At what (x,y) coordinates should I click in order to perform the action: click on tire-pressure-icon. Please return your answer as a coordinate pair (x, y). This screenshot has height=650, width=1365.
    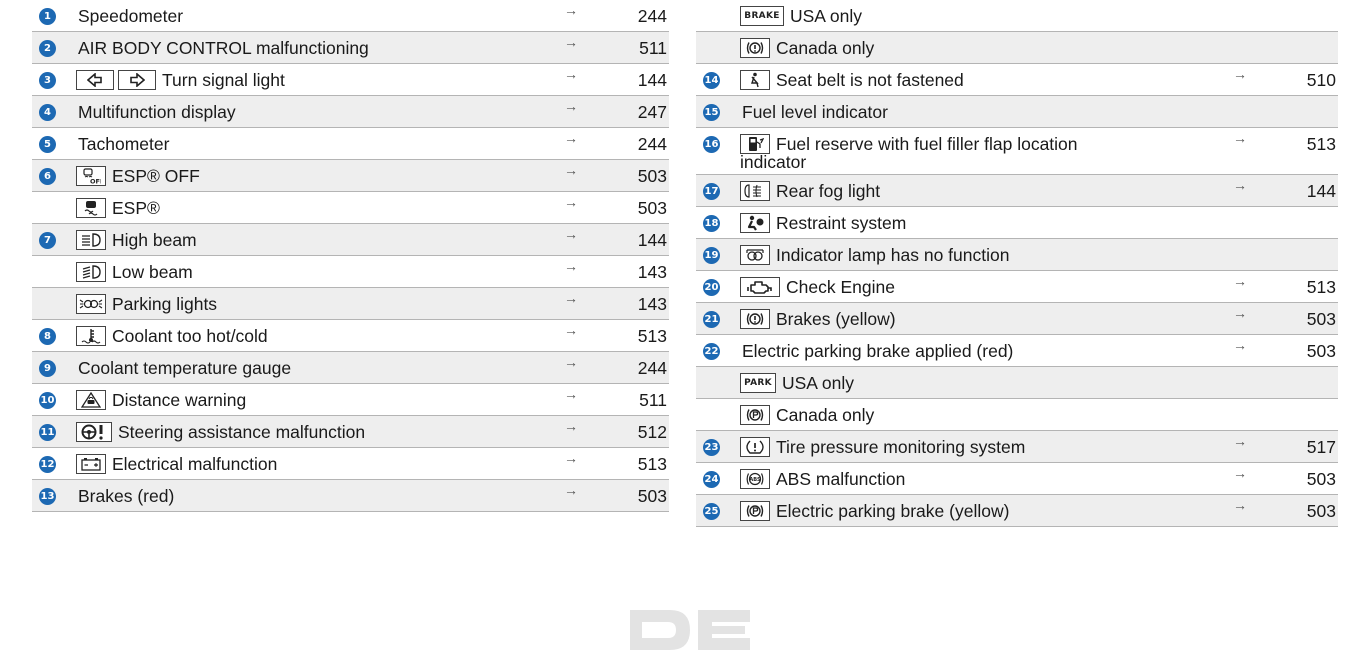
    Looking at the image, I should click on (755, 447).